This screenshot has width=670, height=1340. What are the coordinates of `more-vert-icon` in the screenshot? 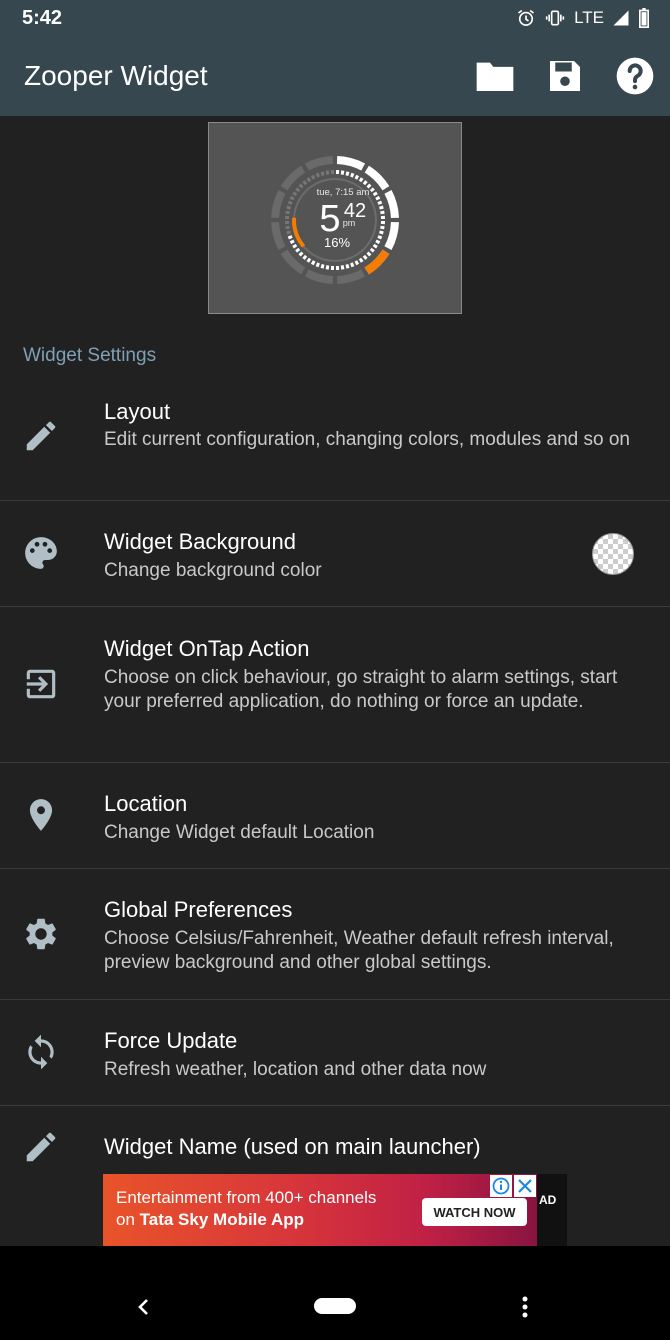 It's located at (525, 1307).